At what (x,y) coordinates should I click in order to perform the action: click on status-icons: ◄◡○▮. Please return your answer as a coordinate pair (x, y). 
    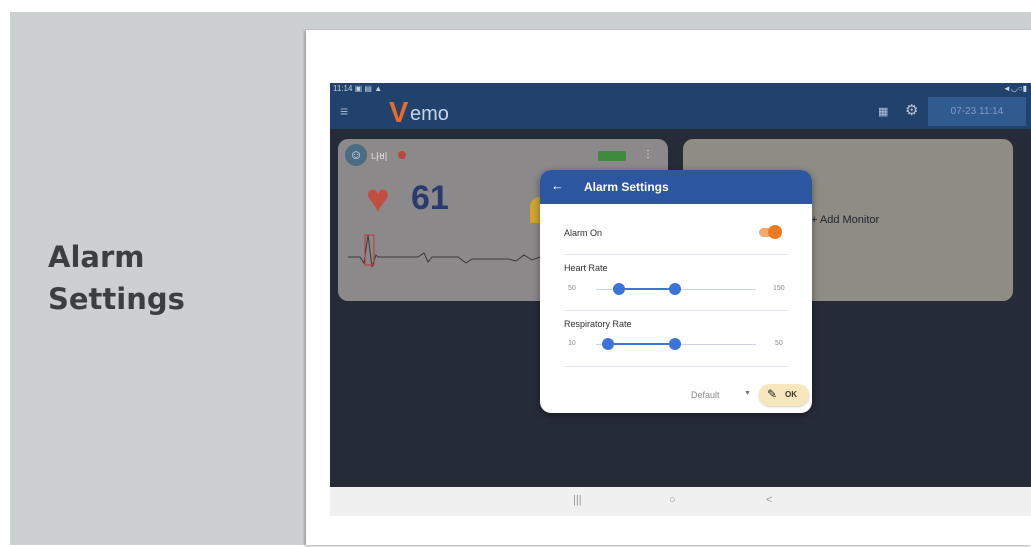
    Looking at the image, I should click on (1014, 88).